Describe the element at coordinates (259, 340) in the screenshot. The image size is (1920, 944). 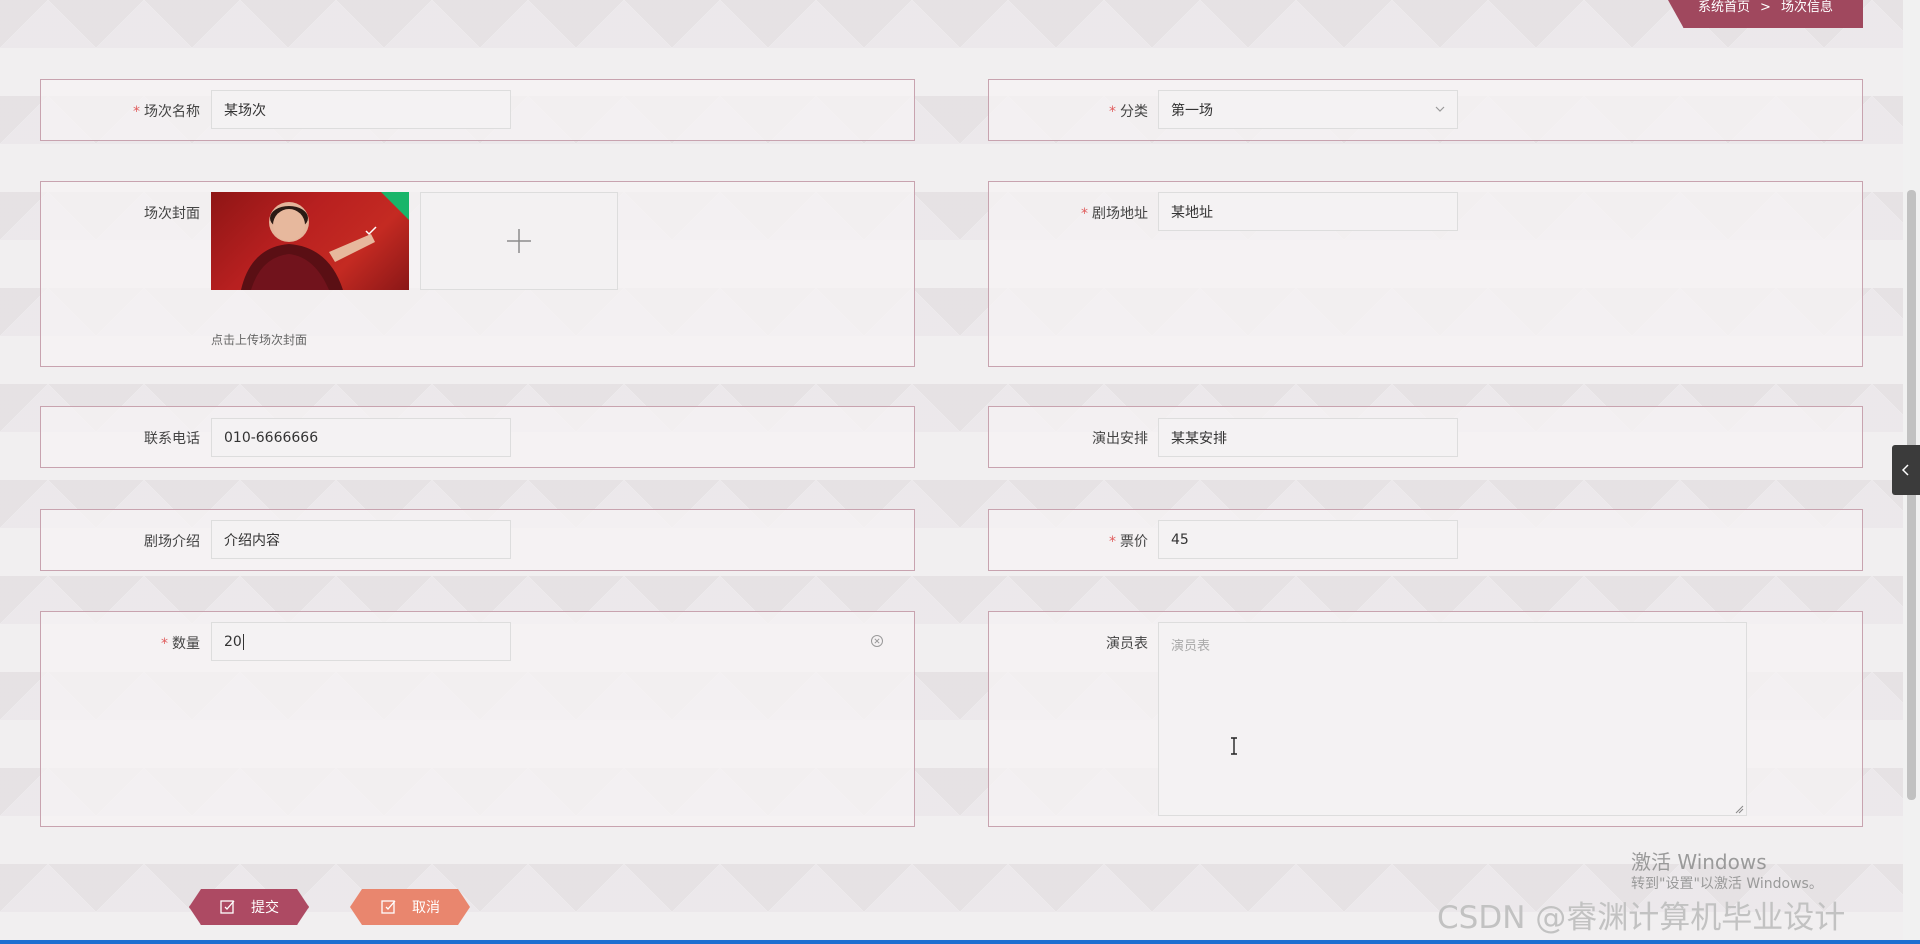
I see `cover-hint: 点击上传场次封面` at that location.